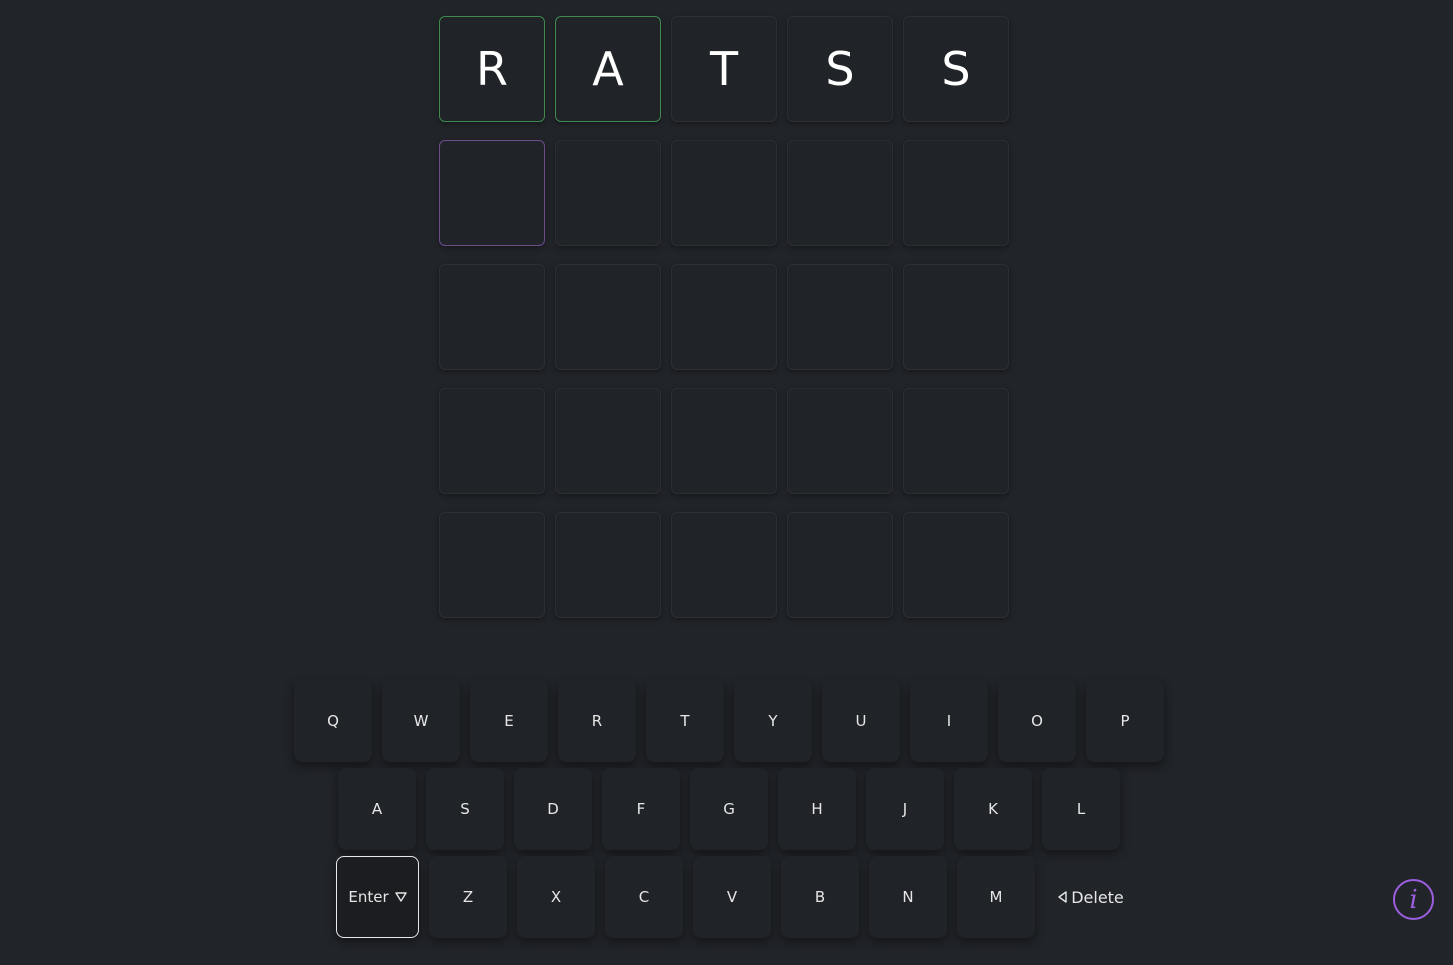 The image size is (1453, 965). What do you see at coordinates (729, 721) in the screenshot?
I see `keyboard-row-1: Q W E R T Y U I O P` at bounding box center [729, 721].